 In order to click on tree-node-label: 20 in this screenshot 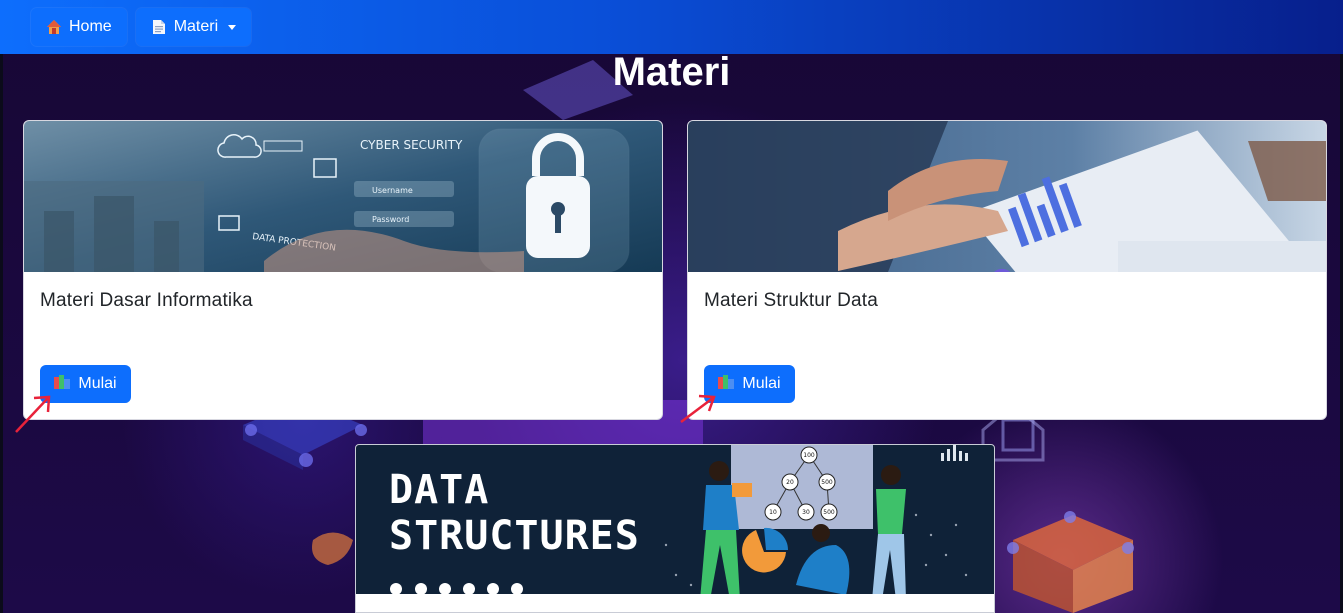, I will do `click(790, 482)`.